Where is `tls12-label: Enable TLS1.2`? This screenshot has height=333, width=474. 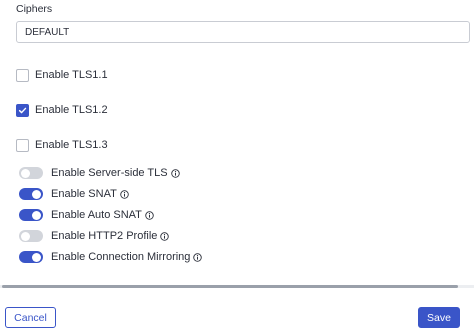
tls12-label: Enable TLS1.2 is located at coordinates (71, 110).